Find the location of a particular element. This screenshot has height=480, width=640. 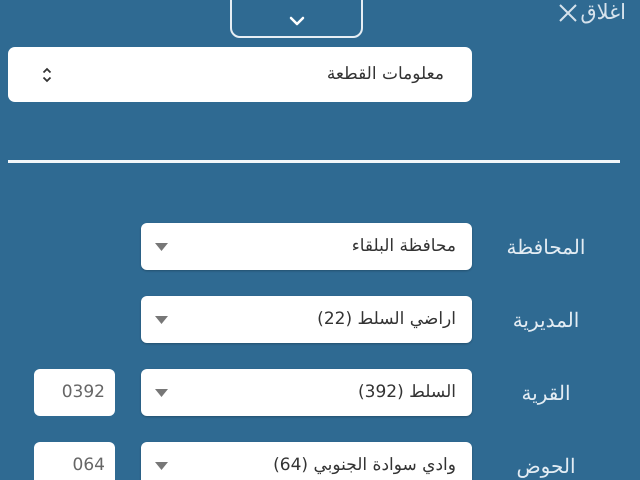

close-button: اغلاق is located at coordinates (592, 12).